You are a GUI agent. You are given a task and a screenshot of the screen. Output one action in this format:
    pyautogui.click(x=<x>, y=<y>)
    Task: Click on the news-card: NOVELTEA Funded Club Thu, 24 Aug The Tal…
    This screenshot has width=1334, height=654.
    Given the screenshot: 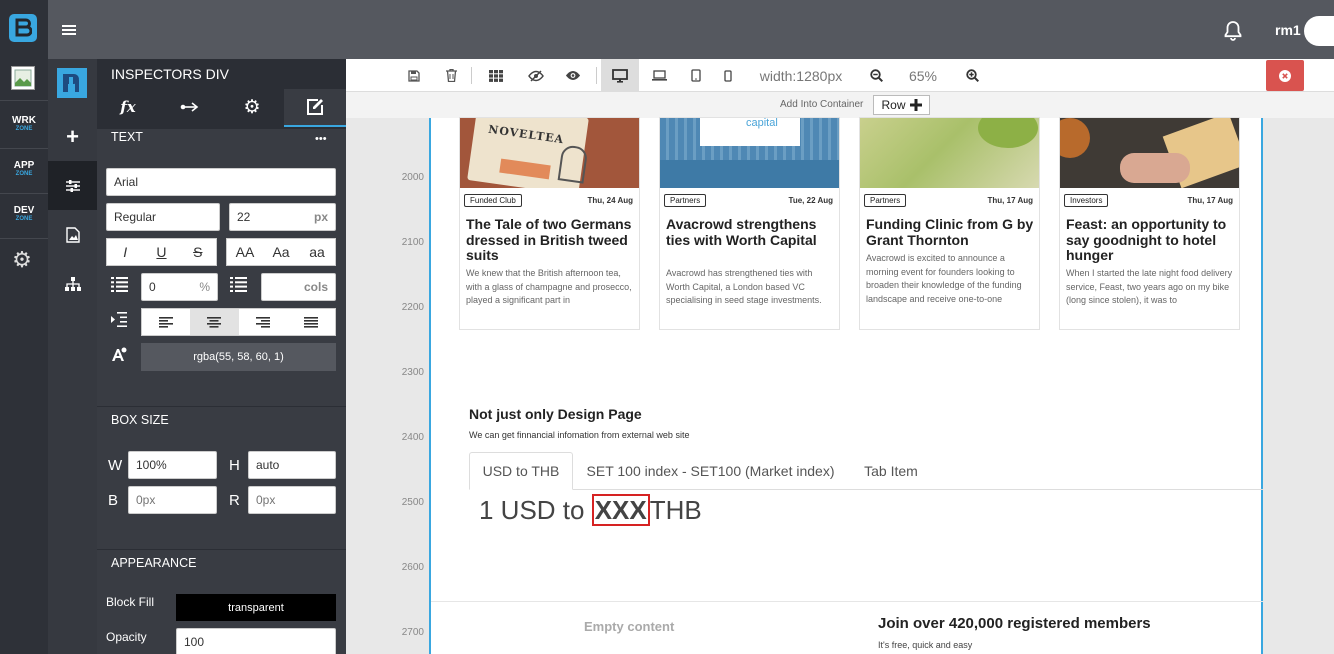 What is the action you would take?
    pyautogui.click(x=549, y=223)
    